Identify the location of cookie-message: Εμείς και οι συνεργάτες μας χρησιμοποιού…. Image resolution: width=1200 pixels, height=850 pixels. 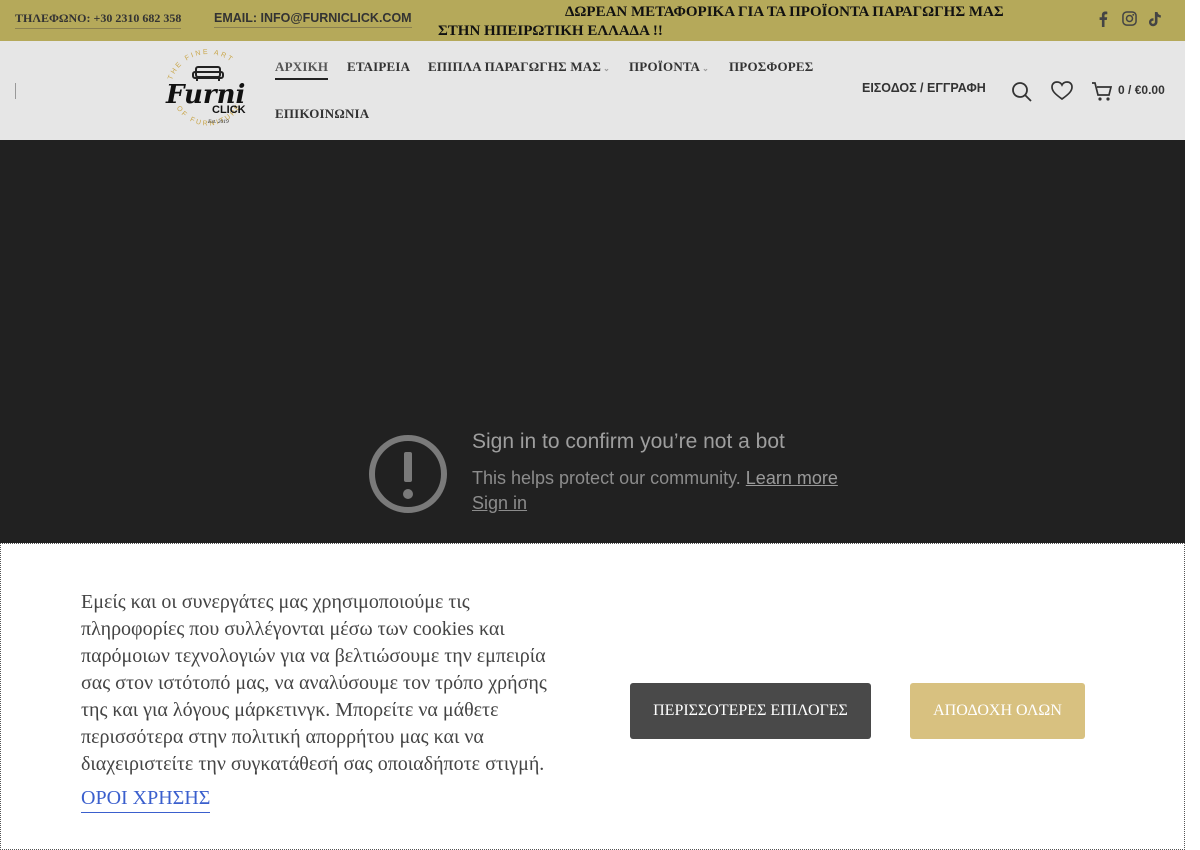
(314, 683).